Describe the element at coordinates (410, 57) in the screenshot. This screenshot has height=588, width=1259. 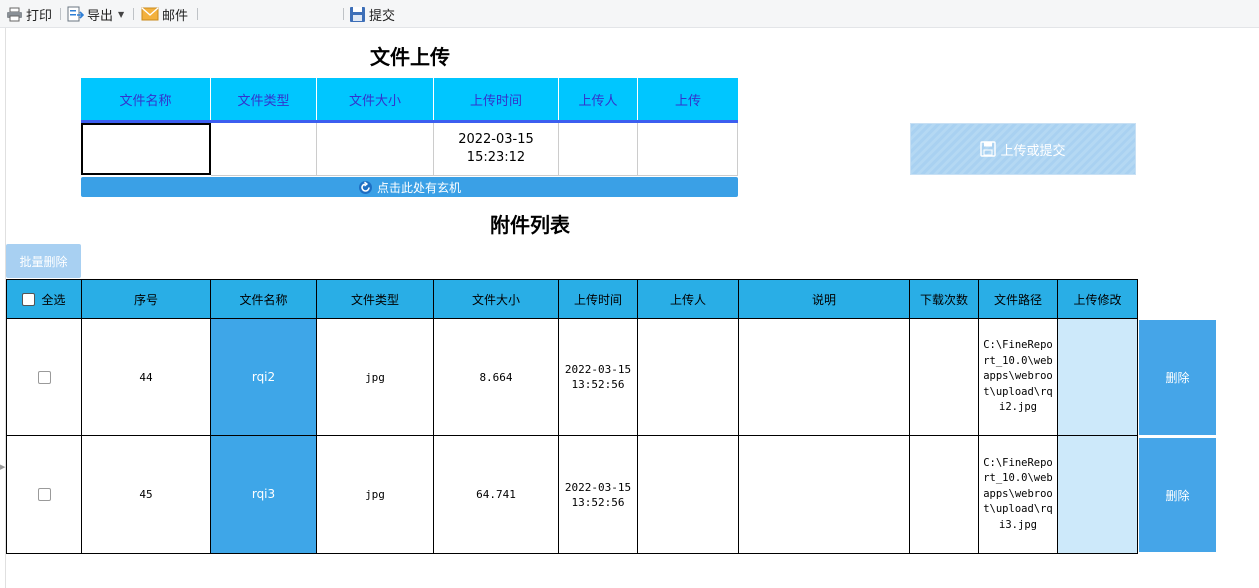
I see `upload-section-title: 文件上传` at that location.